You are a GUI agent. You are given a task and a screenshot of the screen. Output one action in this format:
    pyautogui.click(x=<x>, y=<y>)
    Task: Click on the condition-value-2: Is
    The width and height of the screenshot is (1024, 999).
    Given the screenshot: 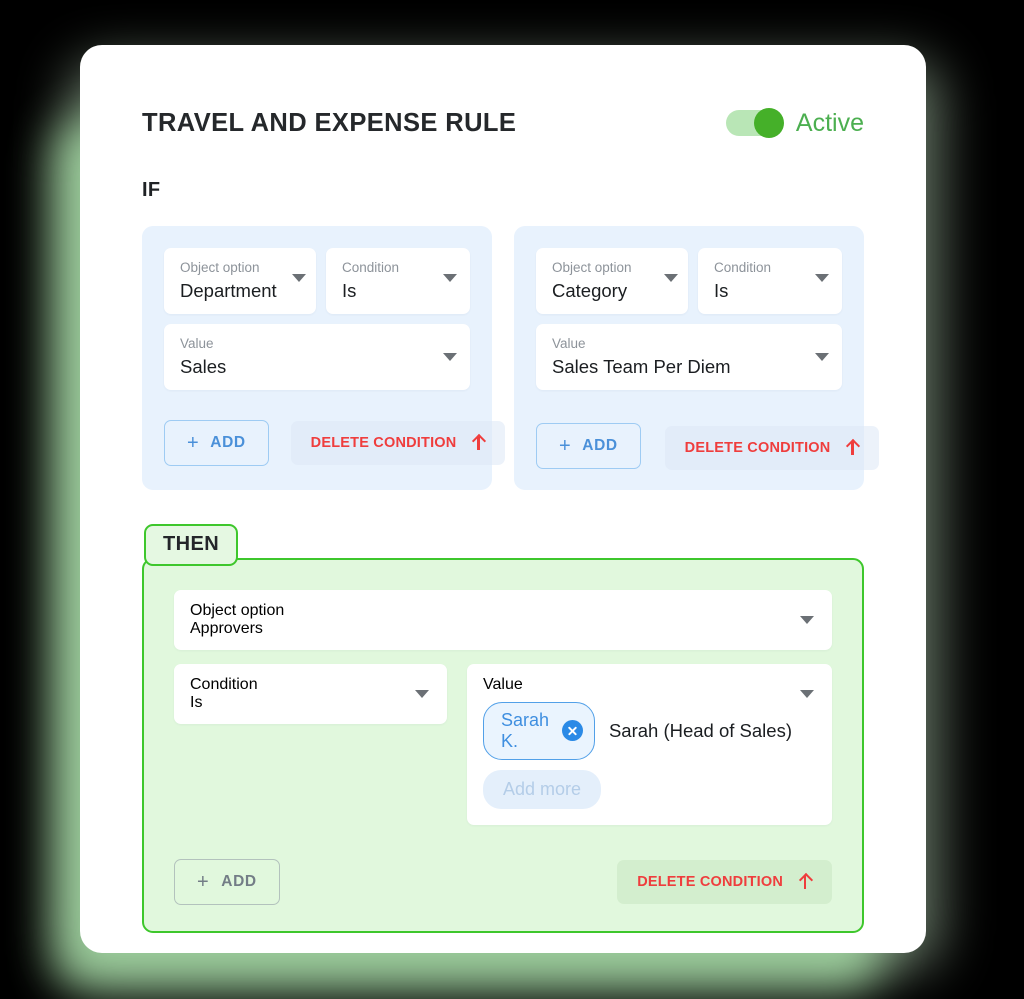 What is the action you would take?
    pyautogui.click(x=721, y=290)
    